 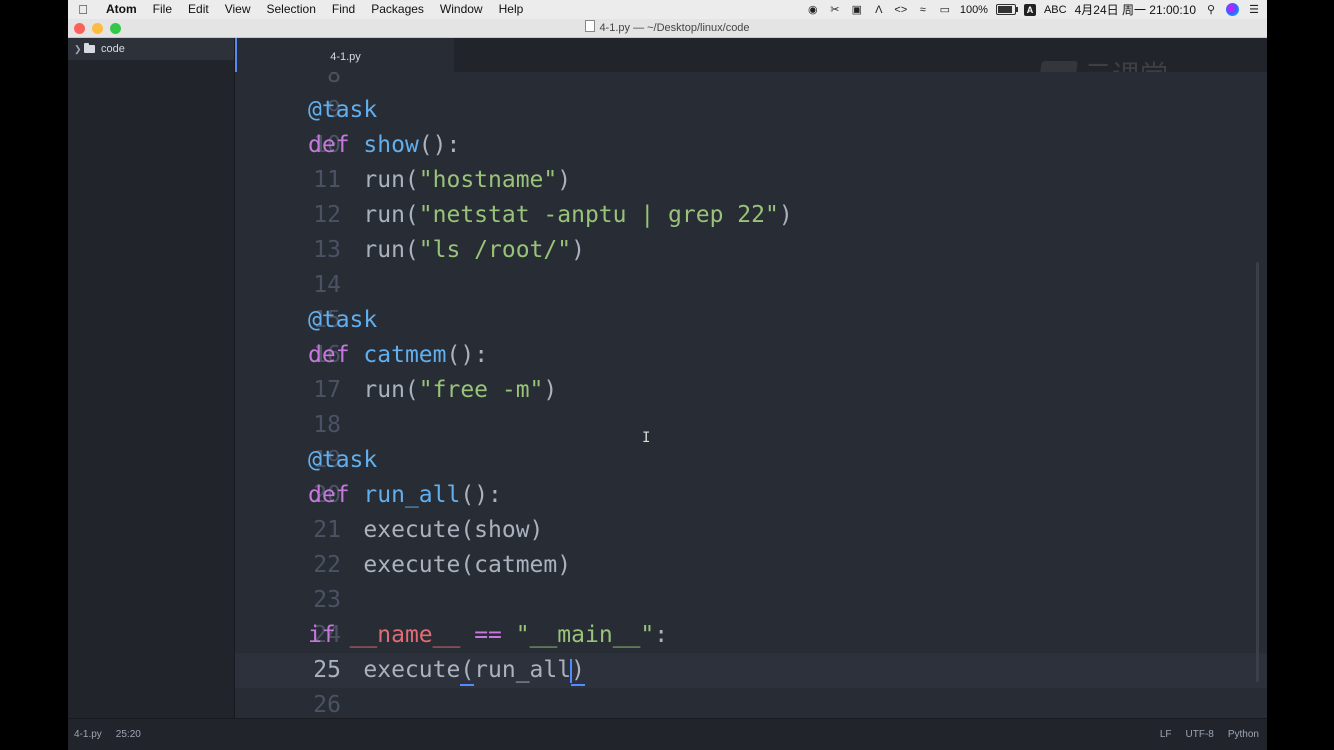 What do you see at coordinates (751, 82) in the screenshot?
I see `code-line: 8` at bounding box center [751, 82].